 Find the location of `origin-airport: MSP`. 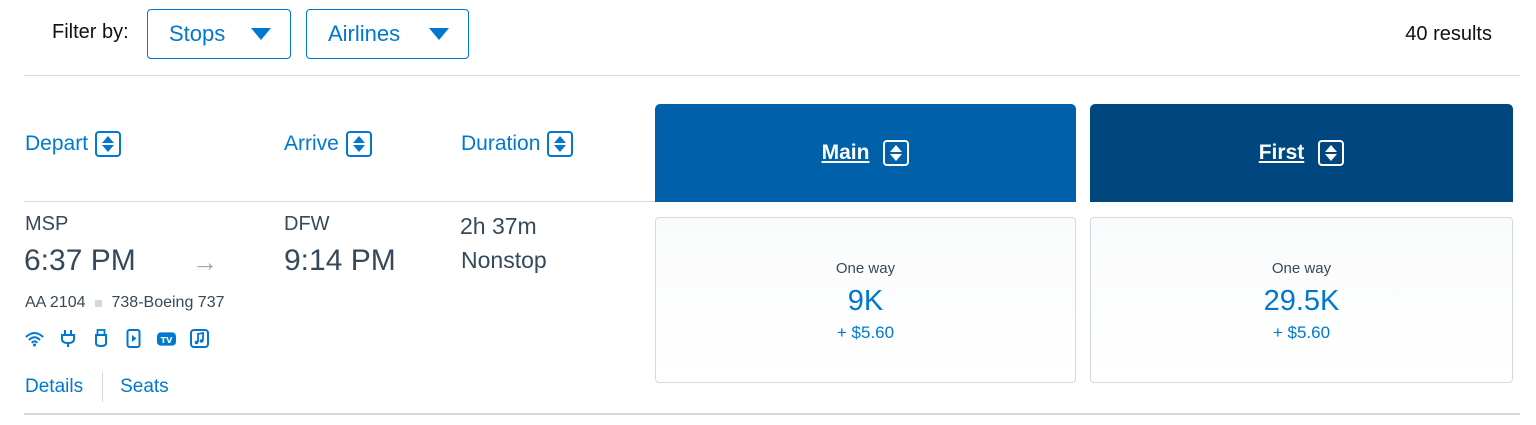

origin-airport: MSP is located at coordinates (47, 224).